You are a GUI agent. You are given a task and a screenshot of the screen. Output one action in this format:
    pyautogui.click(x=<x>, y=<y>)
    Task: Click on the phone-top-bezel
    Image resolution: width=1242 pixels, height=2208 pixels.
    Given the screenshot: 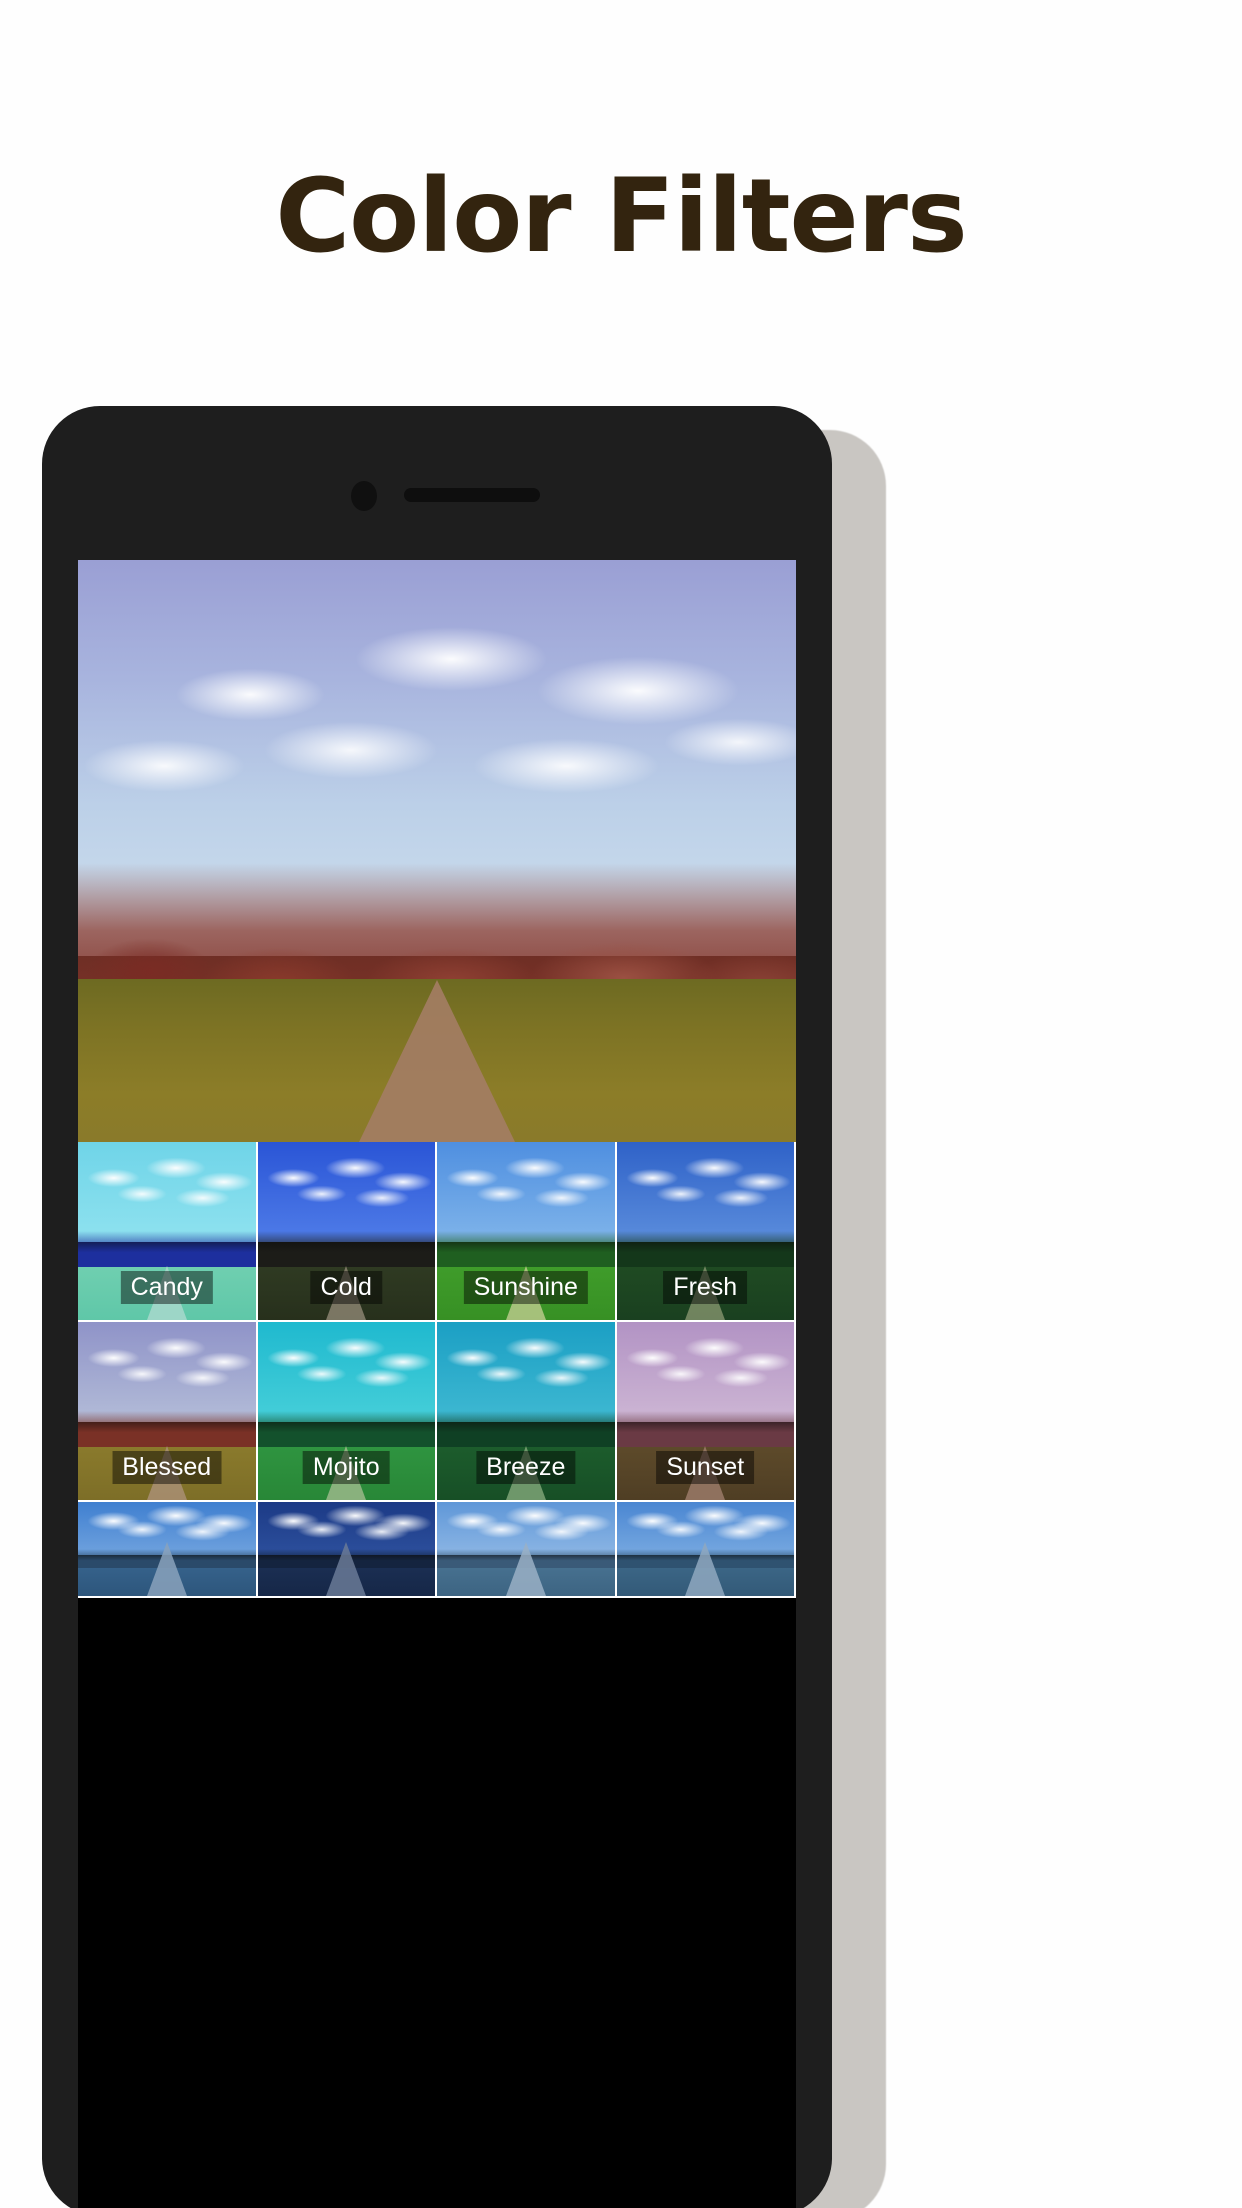 What is the action you would take?
    pyautogui.click(x=437, y=483)
    